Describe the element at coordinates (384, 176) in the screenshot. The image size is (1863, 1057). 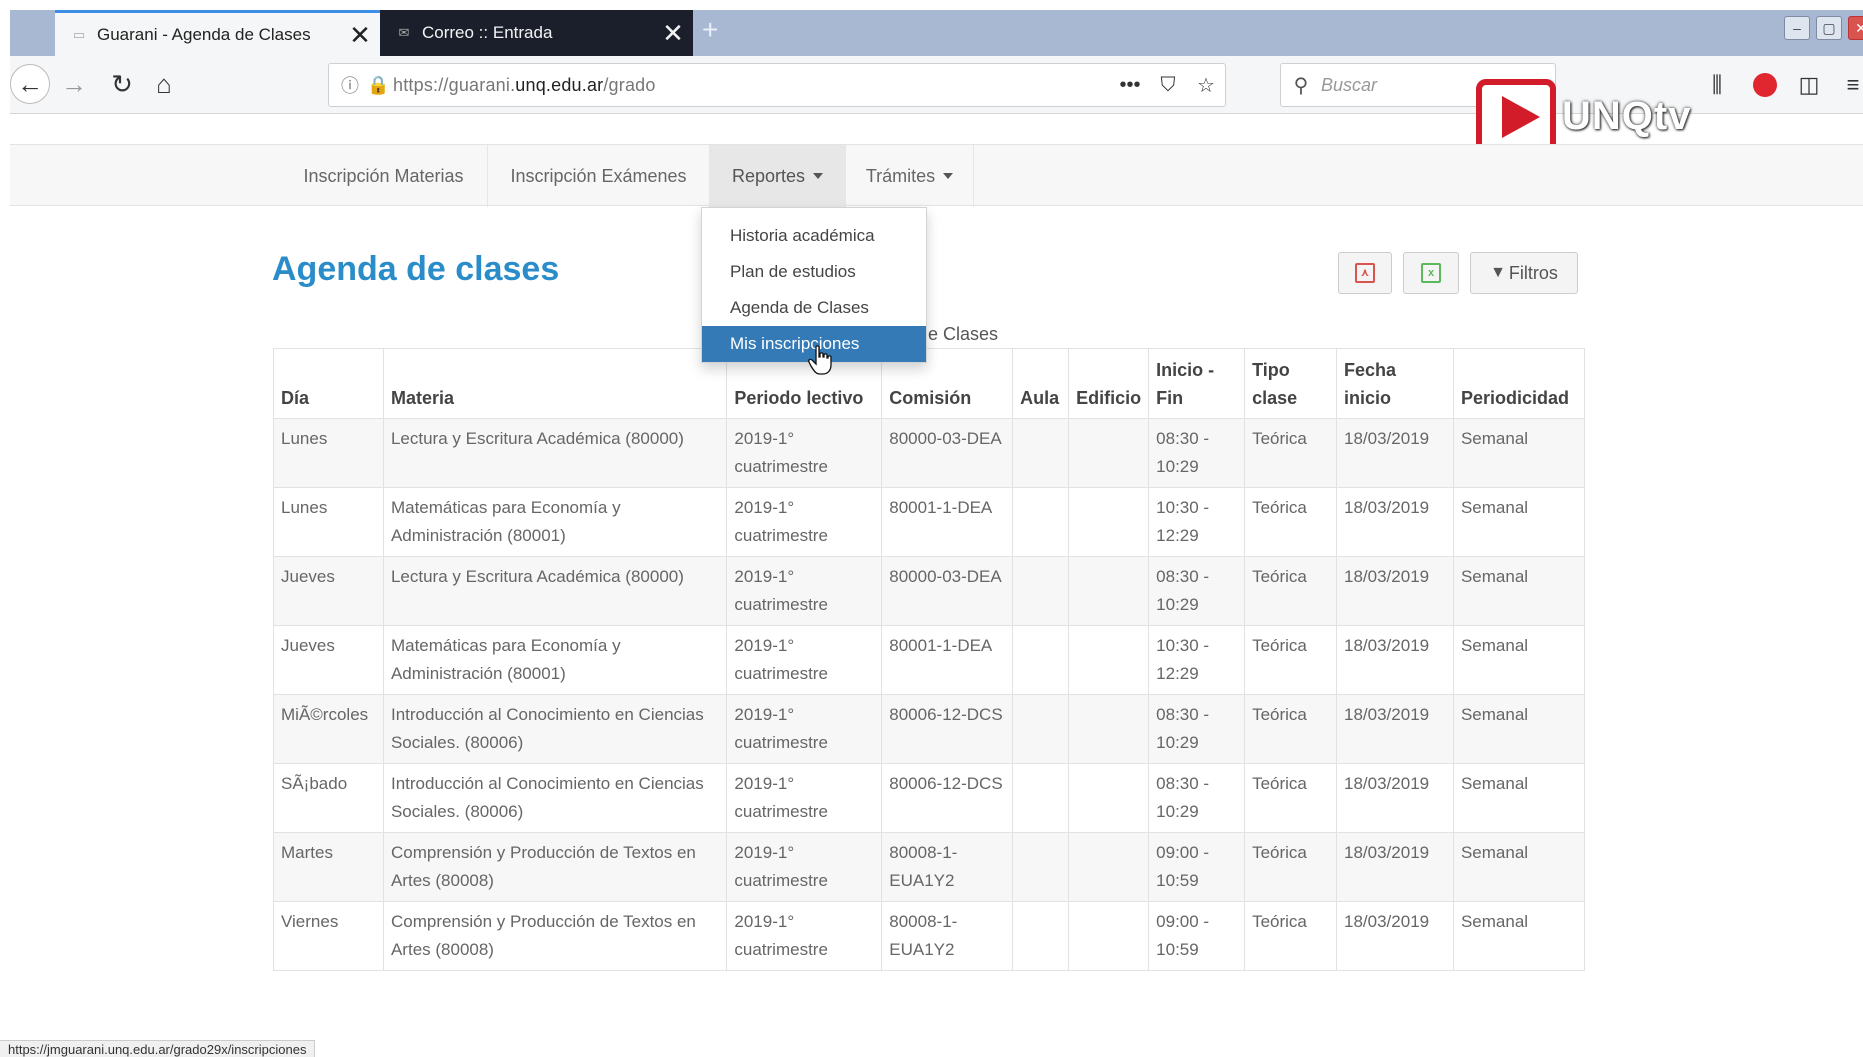
I see `nav-inscripcion-materias: Inscripción Materias` at that location.